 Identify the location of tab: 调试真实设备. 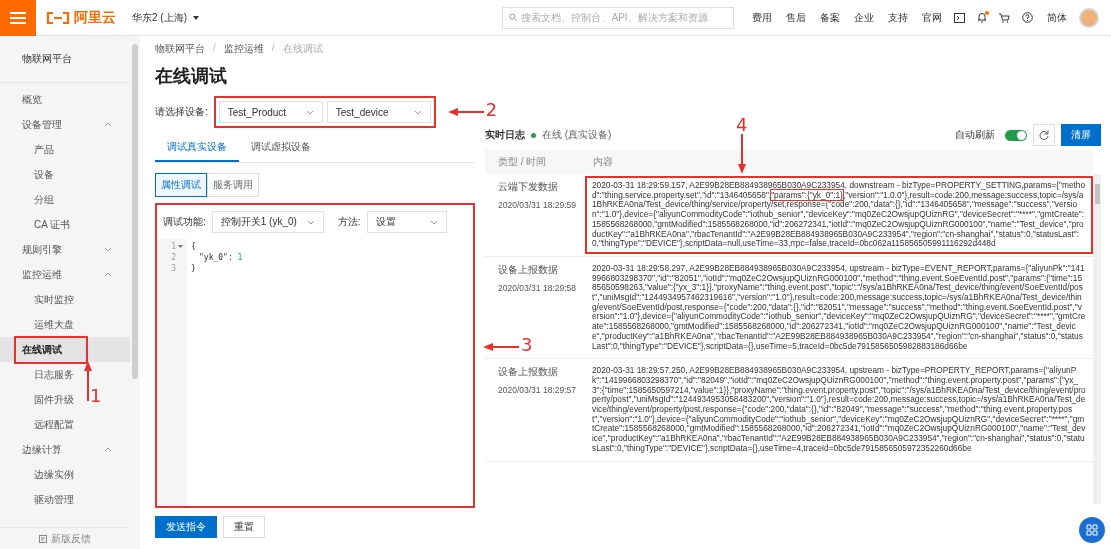
(197, 148).